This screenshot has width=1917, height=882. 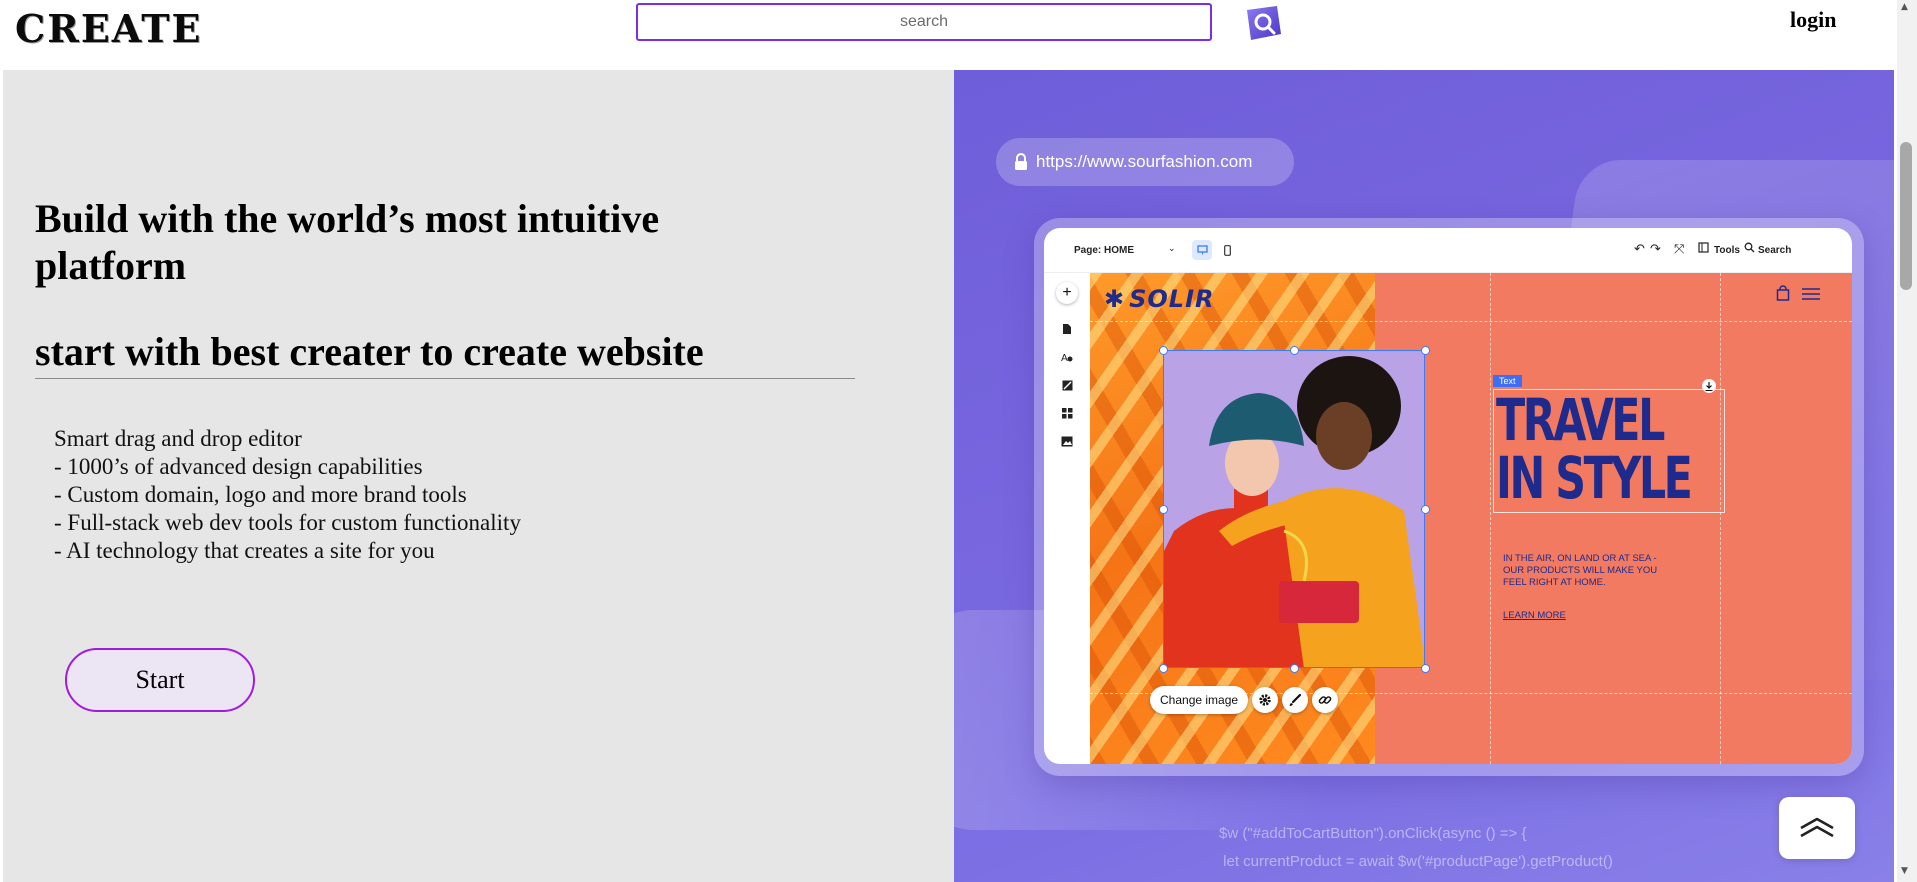 What do you see at coordinates (1783, 295) in the screenshot?
I see `cart-icon` at bounding box center [1783, 295].